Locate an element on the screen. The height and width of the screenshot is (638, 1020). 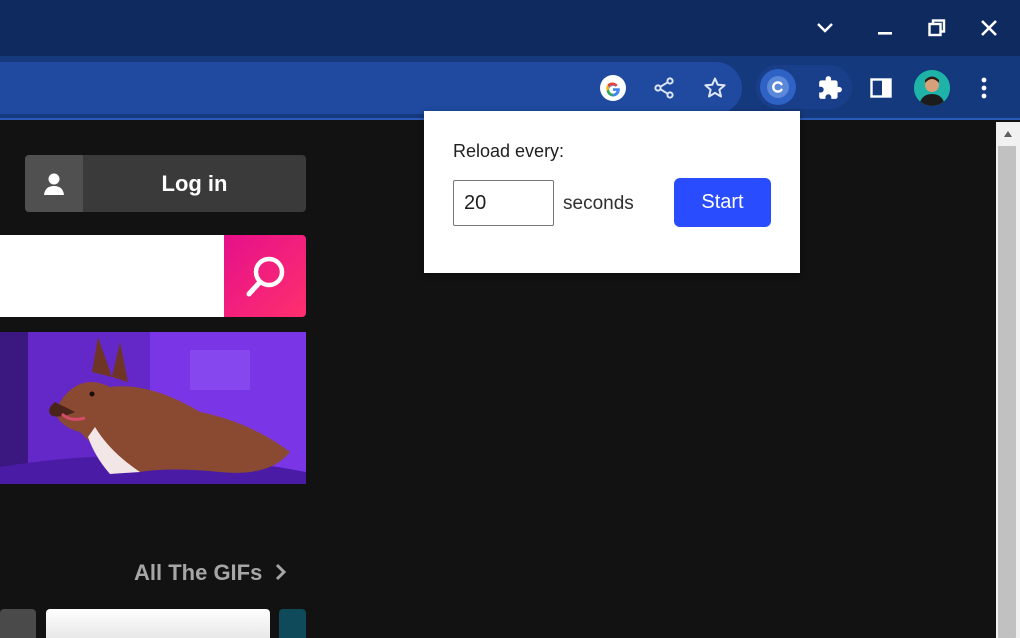
chevron-right-icon is located at coordinates (281, 572).